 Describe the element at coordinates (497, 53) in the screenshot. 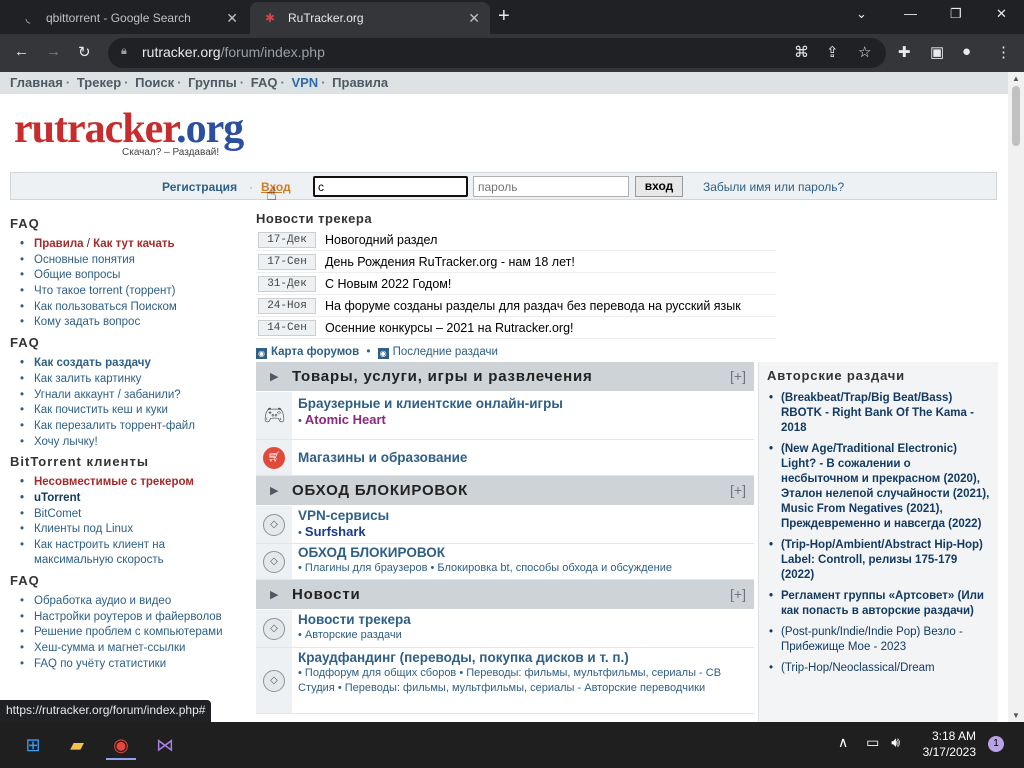

I see `address-bar: 🔒︎ rutracker.org/forum/index.php` at that location.